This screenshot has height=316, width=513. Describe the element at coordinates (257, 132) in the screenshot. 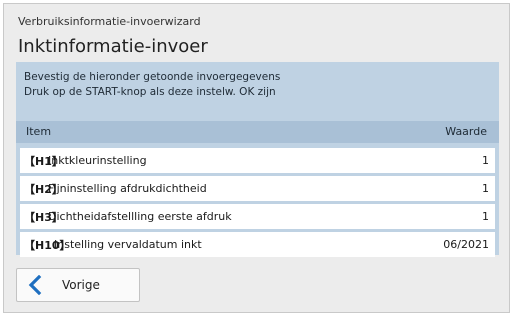

I see `table-header: Item Waarde` at that location.